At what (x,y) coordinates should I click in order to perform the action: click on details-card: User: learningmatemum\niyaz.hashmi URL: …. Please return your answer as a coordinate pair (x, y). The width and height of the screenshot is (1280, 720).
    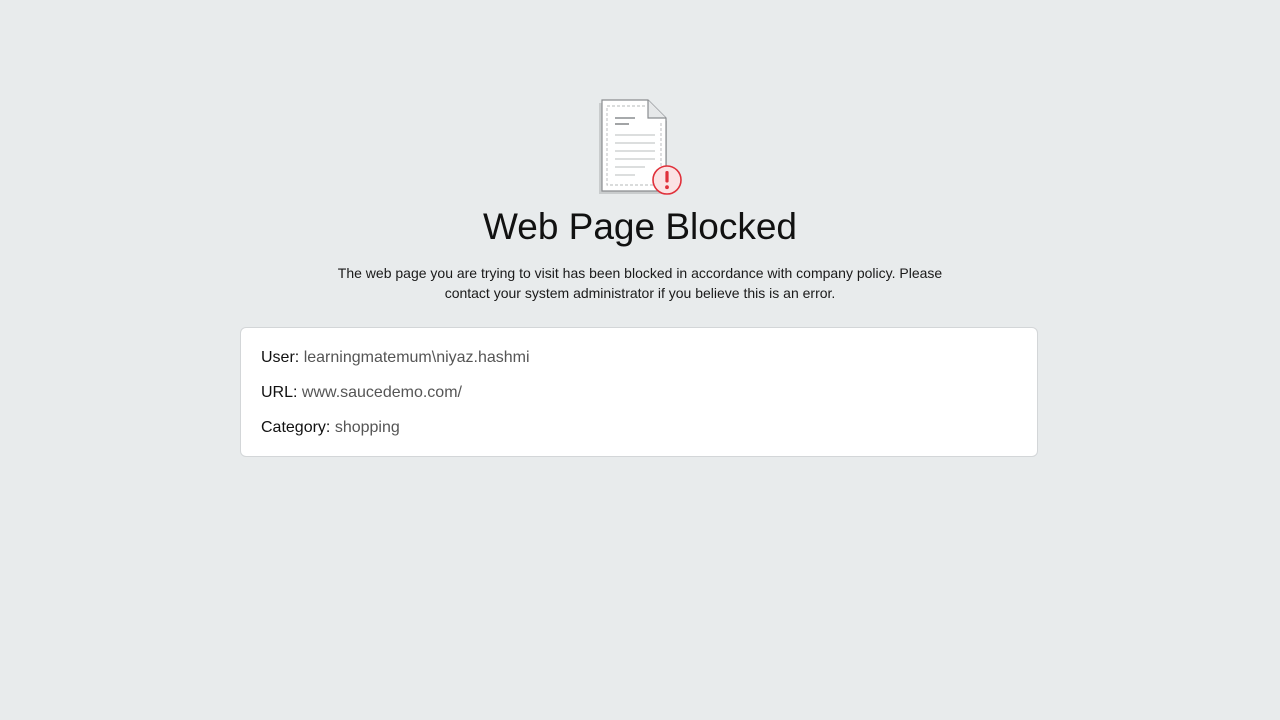
    Looking at the image, I should click on (639, 392).